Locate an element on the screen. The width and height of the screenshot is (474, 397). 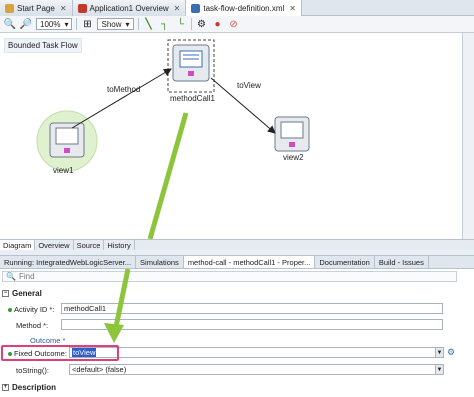
tab-source: Source is located at coordinates (89, 245).